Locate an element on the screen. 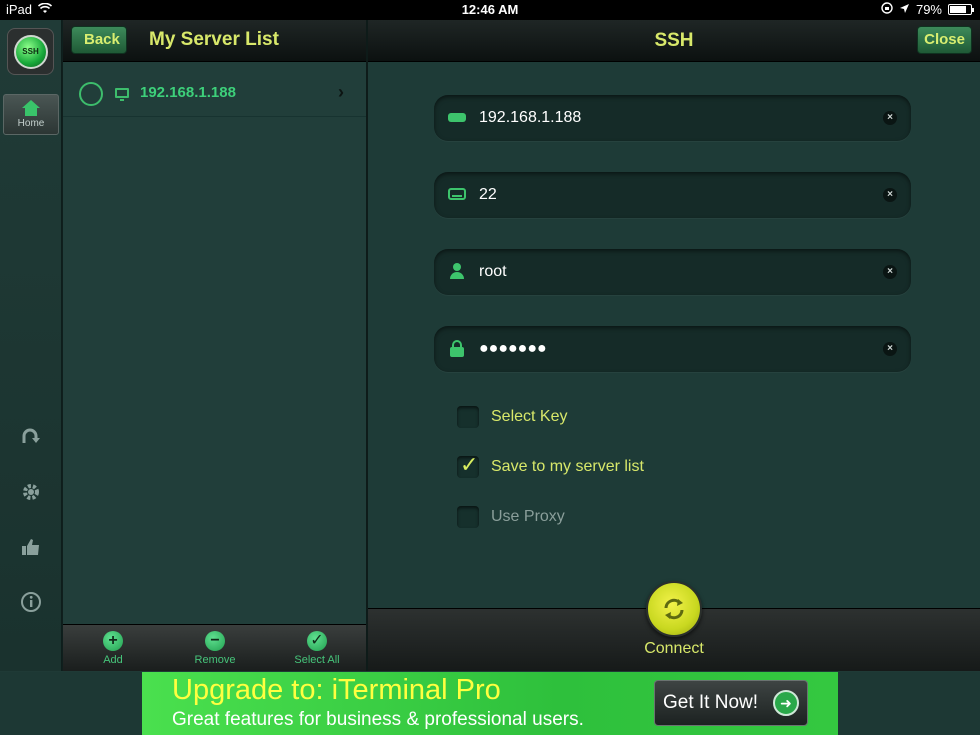  ssh-header: SSH Close is located at coordinates (674, 41).